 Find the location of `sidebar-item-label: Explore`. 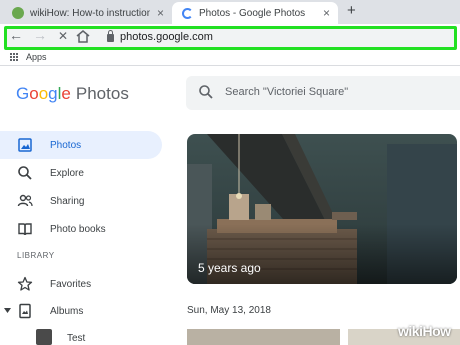

sidebar-item-label: Explore is located at coordinates (67, 173).